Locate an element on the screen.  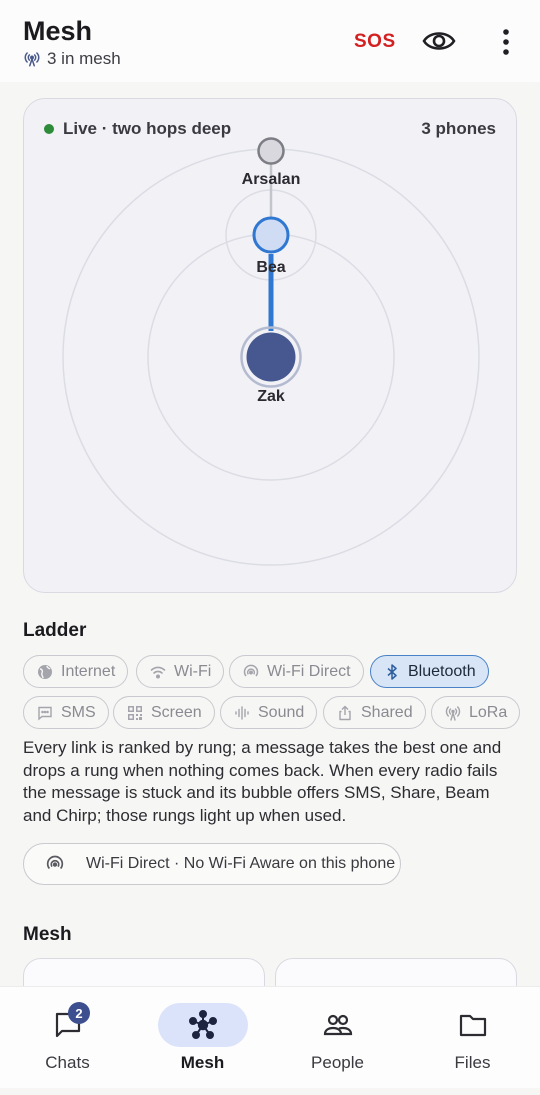
rung-label: Wi-Fi Direct is located at coordinates (309, 671).